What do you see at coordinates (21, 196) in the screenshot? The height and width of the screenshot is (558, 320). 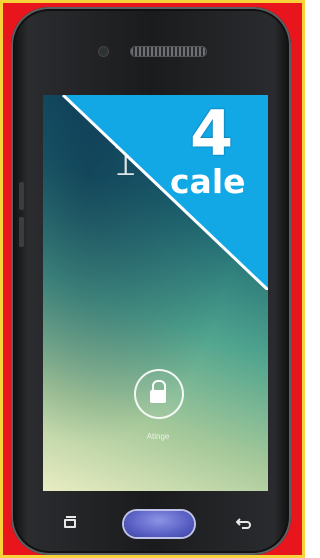 I see `volume-button` at bounding box center [21, 196].